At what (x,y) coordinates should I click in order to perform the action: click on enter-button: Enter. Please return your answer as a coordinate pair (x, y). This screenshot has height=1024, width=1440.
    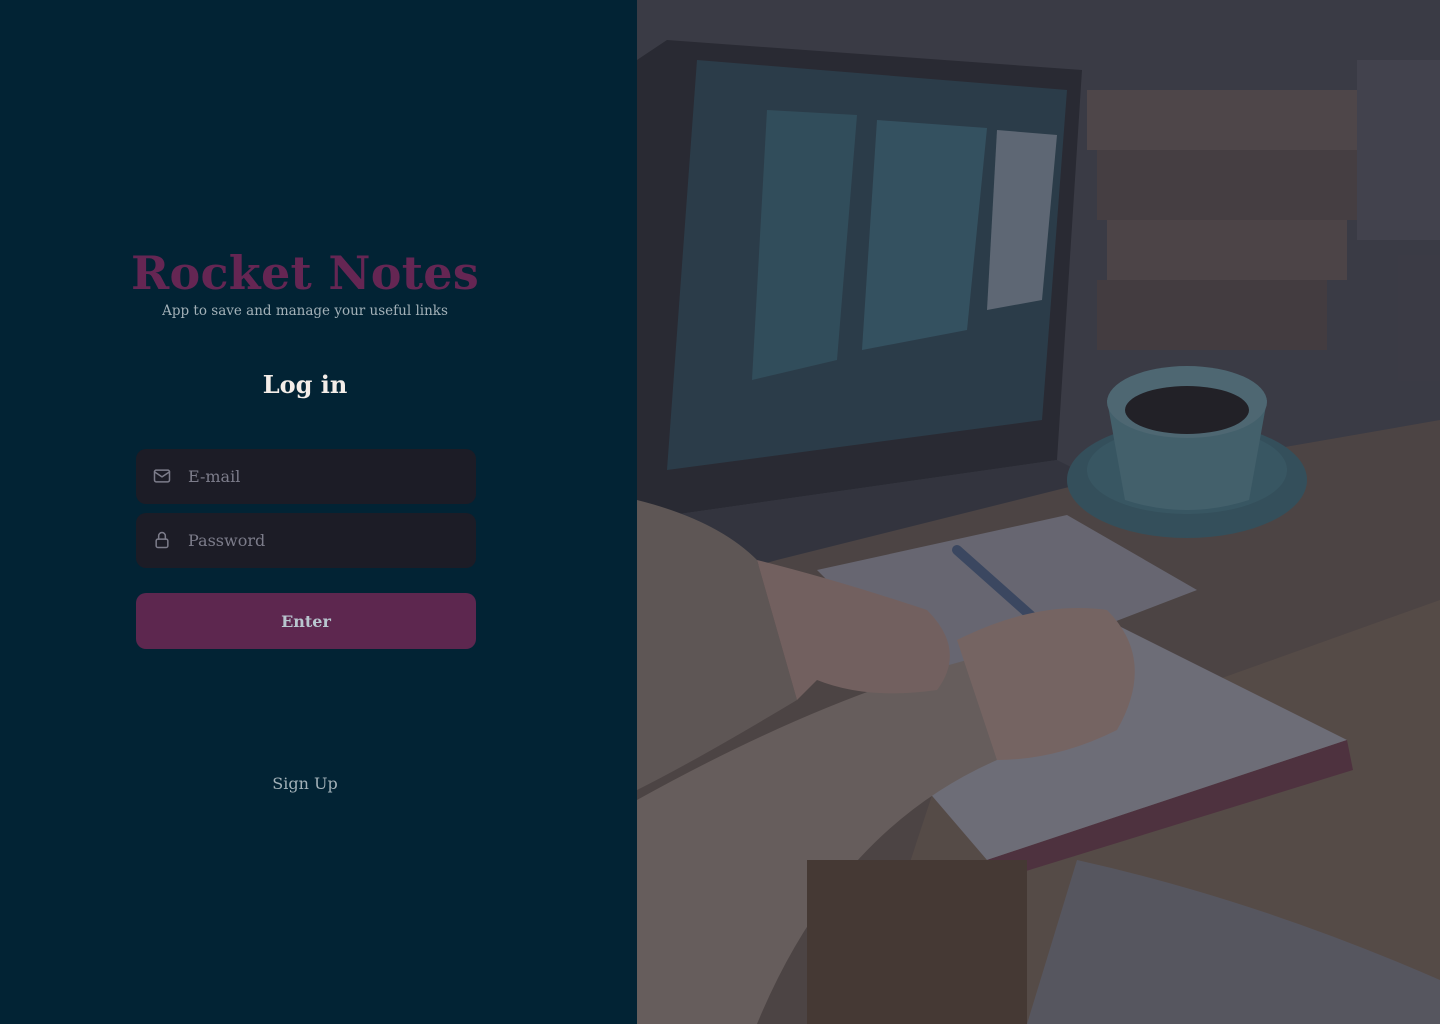
    Looking at the image, I should click on (306, 621).